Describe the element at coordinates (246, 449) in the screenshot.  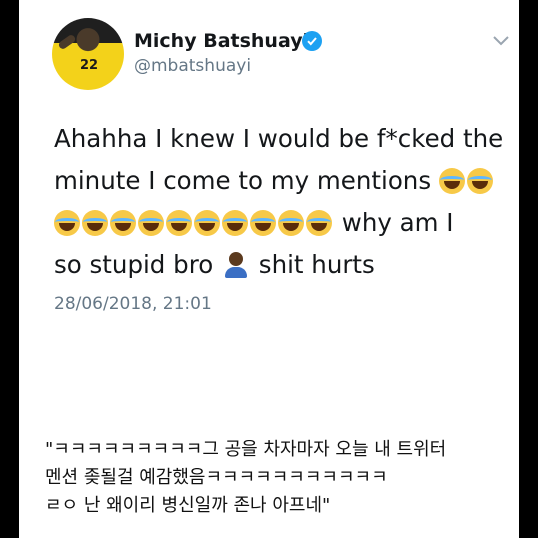
I see `caption-line-1: "ㅋㅋㅋㅋㅋㅋㅋㅋㅋ그 공을 차자마자 오늘 내 트위터` at that location.